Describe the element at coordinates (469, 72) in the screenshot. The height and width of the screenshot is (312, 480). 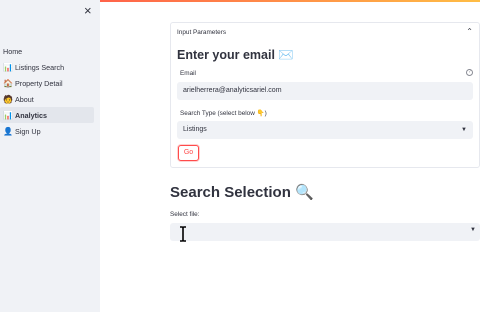
I see `help-icon: ?` at that location.